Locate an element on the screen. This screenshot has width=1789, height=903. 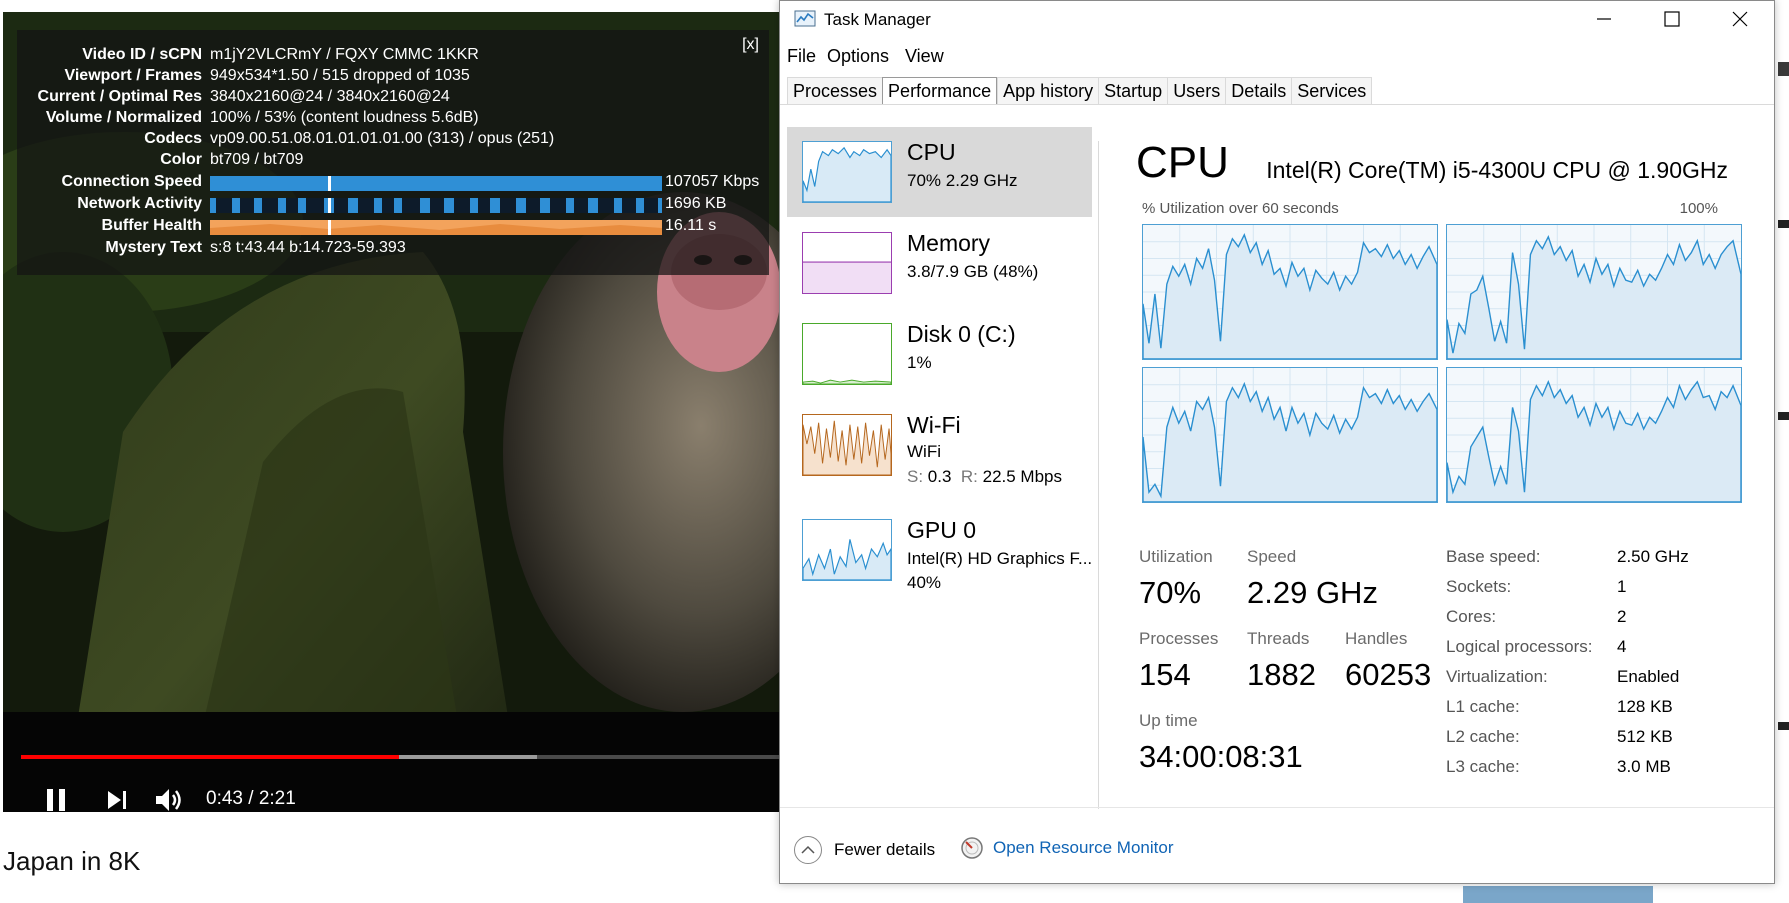
connection-speed-bar is located at coordinates (436, 183).